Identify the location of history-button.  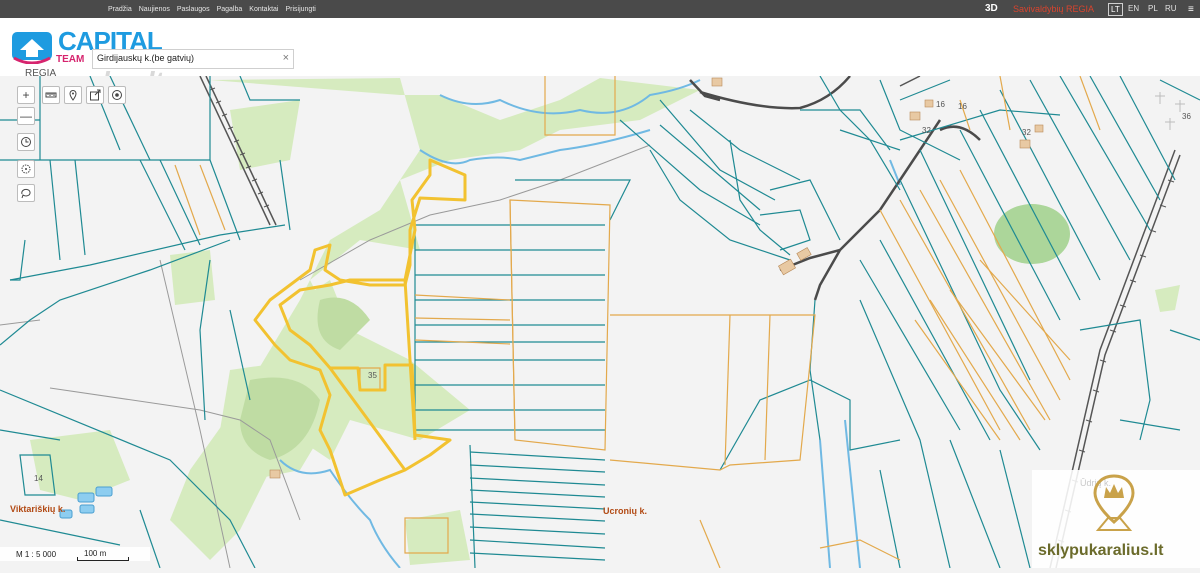
(26, 142).